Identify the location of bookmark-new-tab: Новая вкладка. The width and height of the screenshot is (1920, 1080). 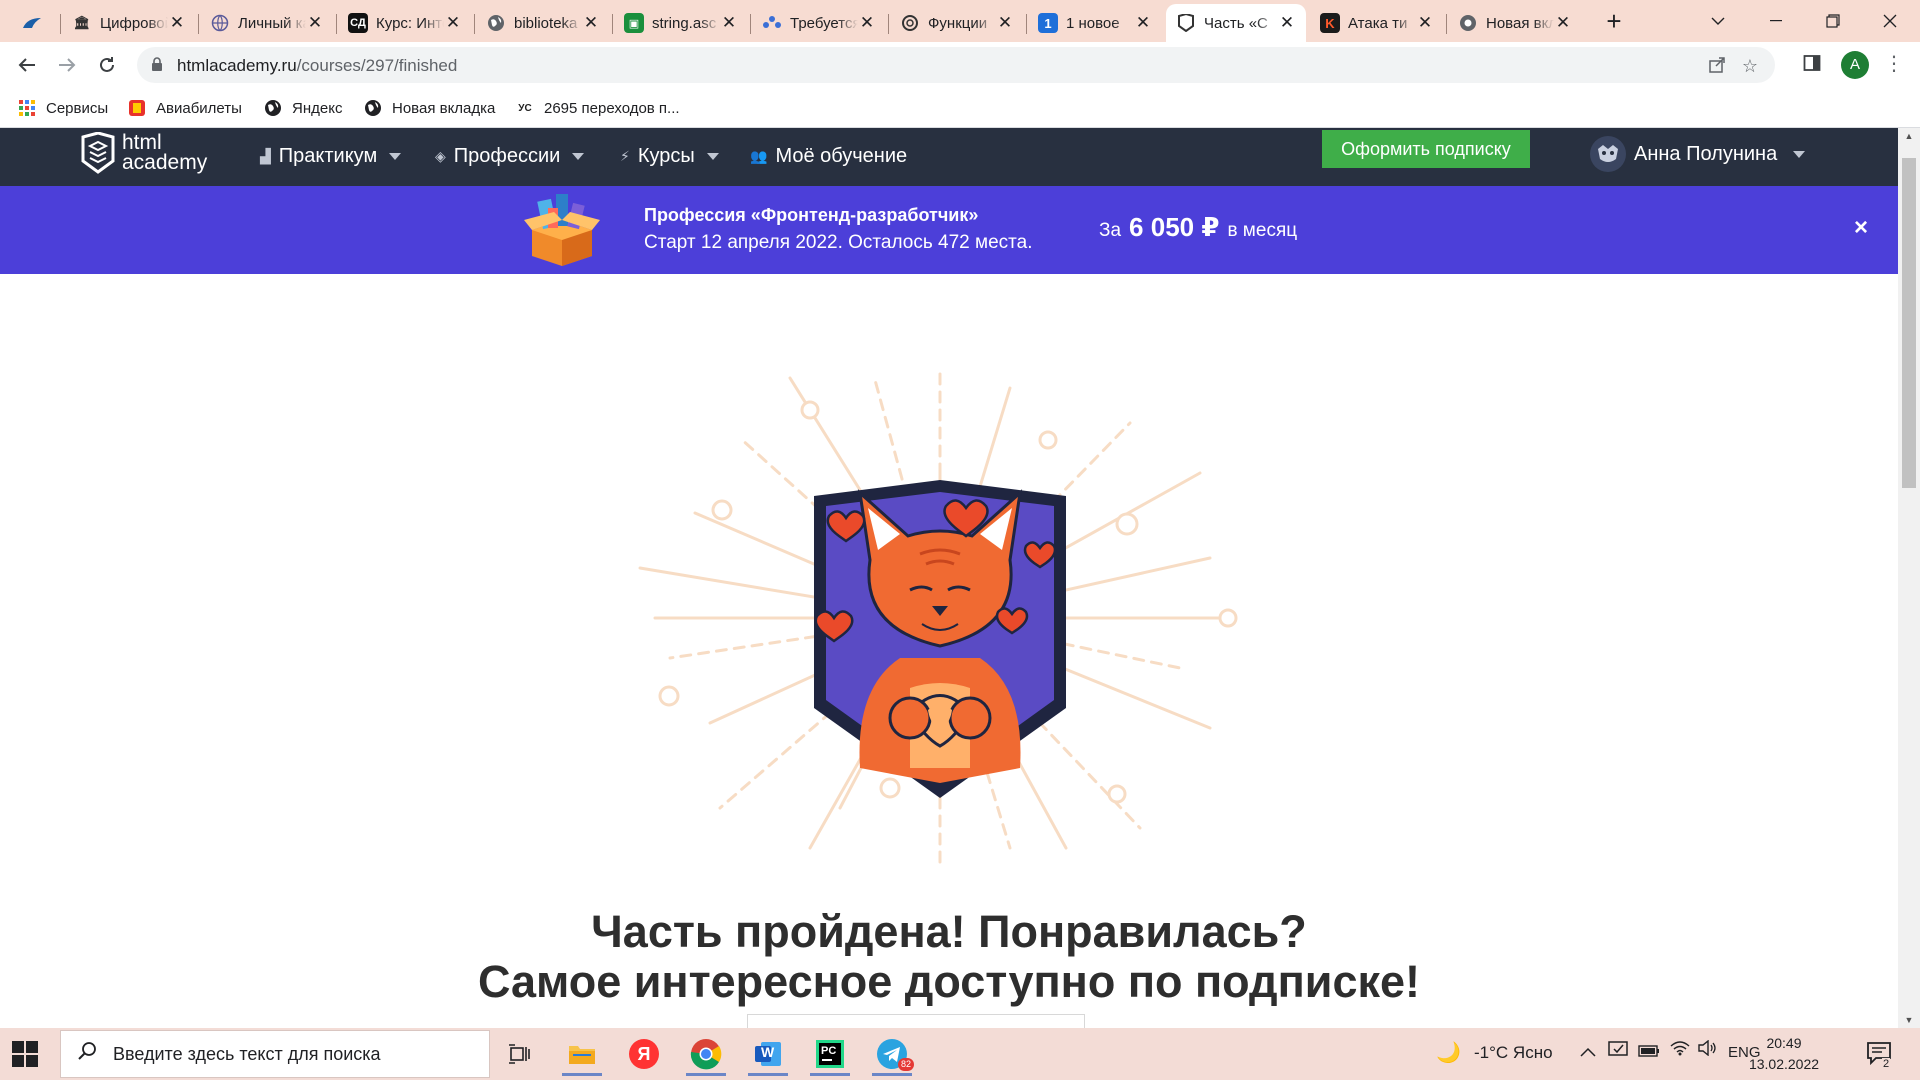
(429, 108).